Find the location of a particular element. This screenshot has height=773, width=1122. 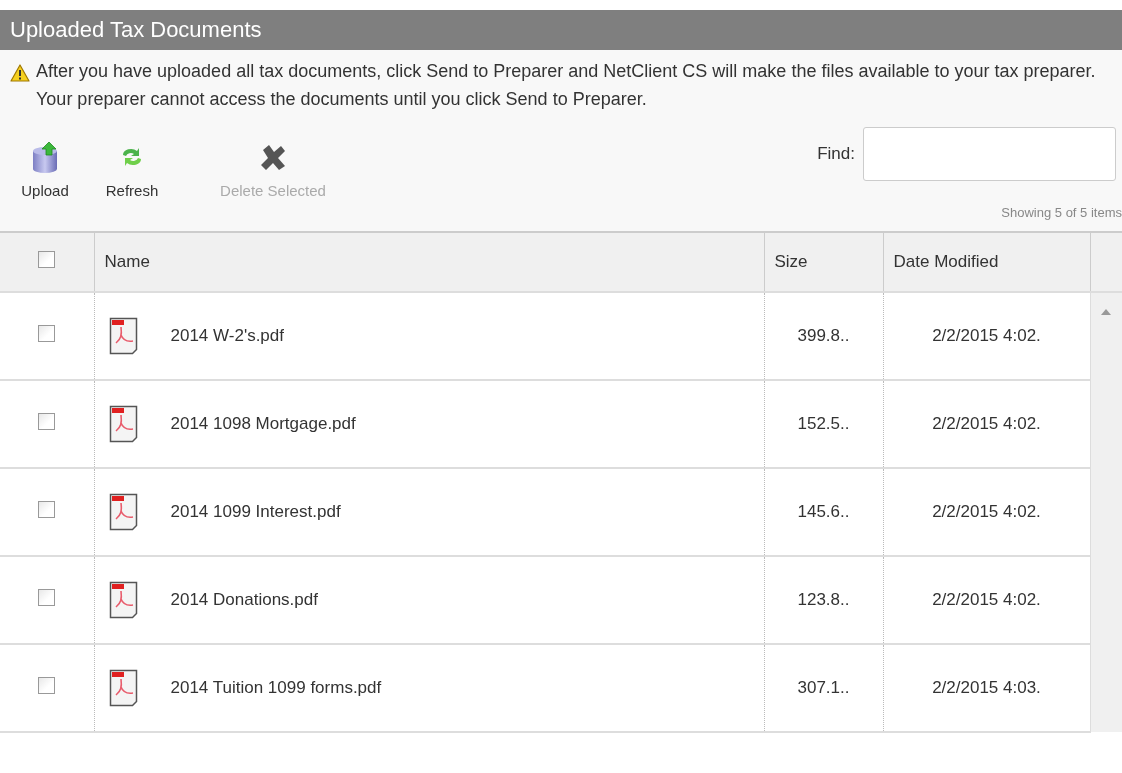

file-size: 152.5.. is located at coordinates (823, 423).